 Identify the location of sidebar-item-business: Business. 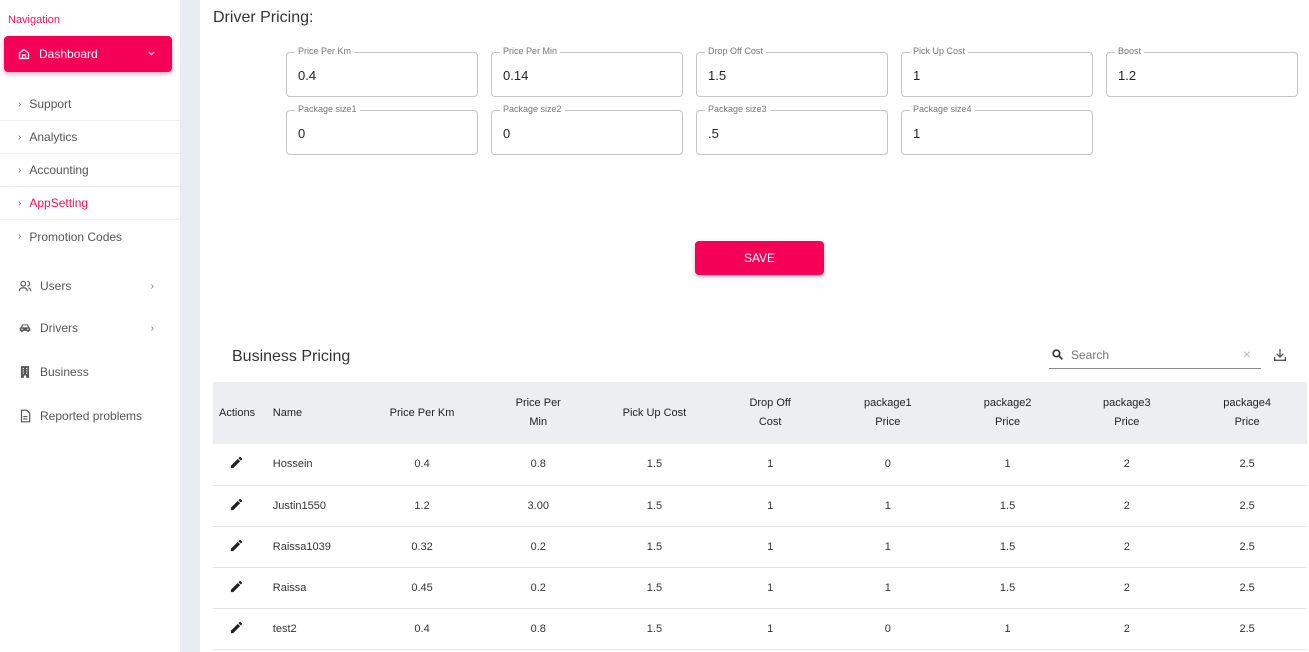
(90, 372).